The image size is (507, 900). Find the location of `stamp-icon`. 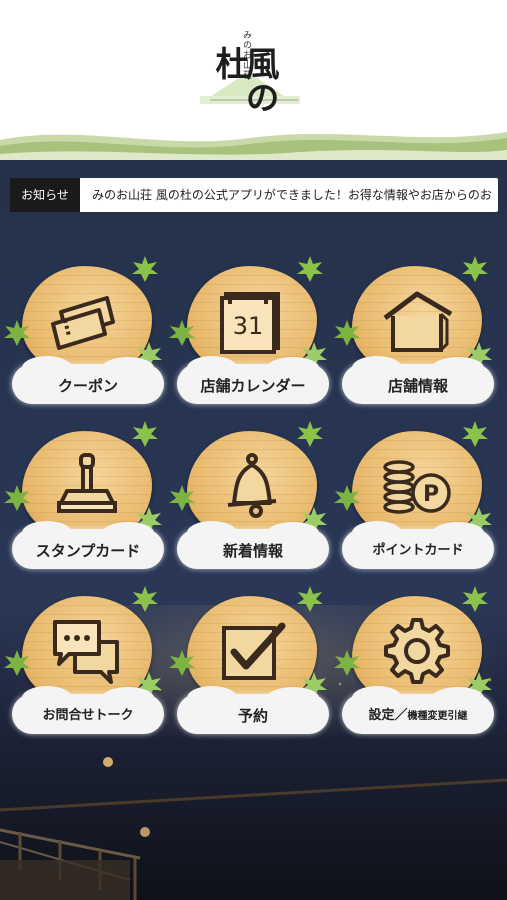

stamp-icon is located at coordinates (87, 483).